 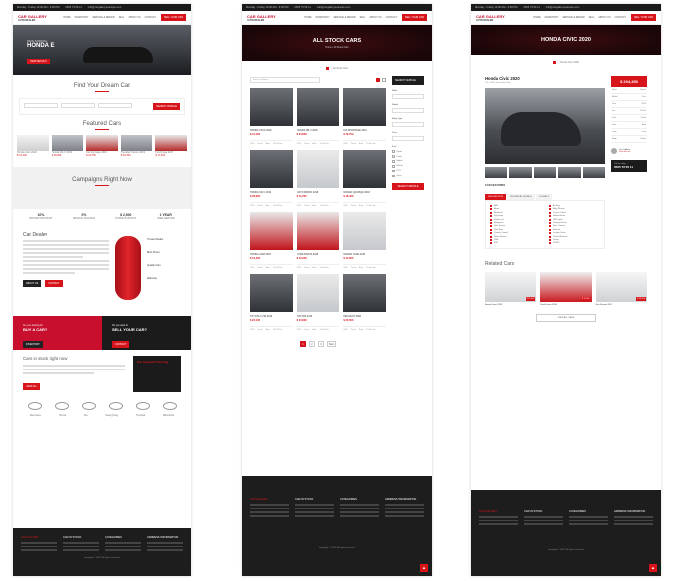 What do you see at coordinates (624, 152) in the screenshot?
I see `seller-link: View all cars` at bounding box center [624, 152].